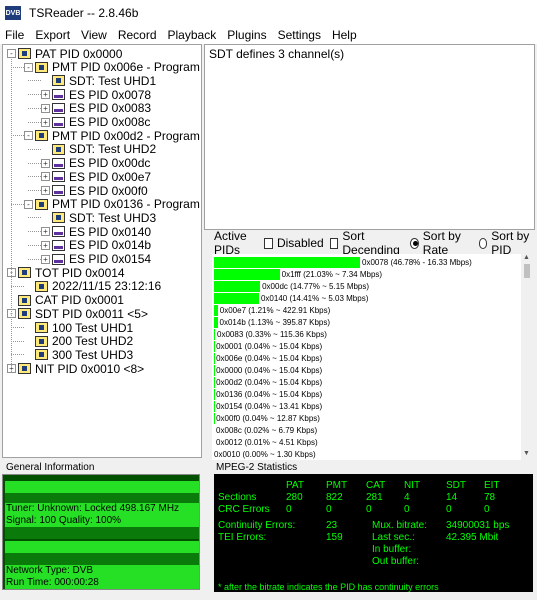 Image resolution: width=537 pixels, height=600 pixels. Describe the element at coordinates (65, 300) in the screenshot. I see `tree-node: CAT PID 0x0001` at that location.